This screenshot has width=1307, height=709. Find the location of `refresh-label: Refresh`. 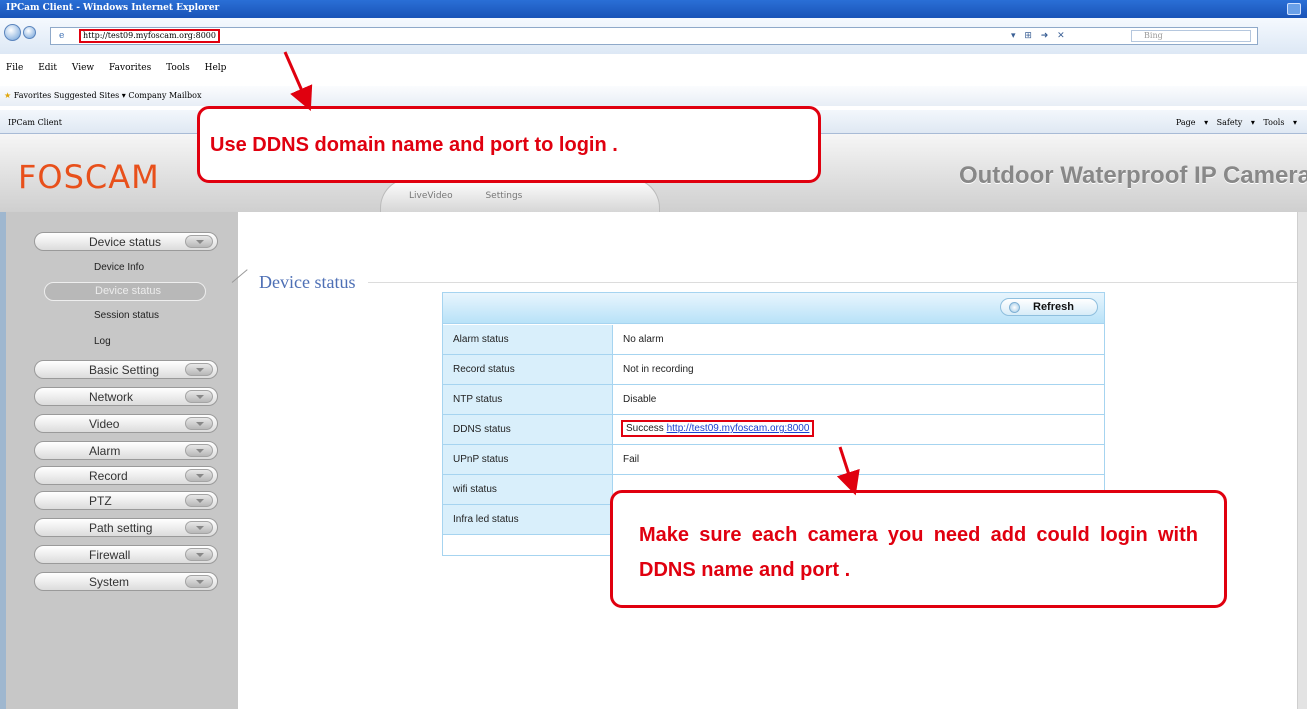

refresh-label: Refresh is located at coordinates (1053, 307).